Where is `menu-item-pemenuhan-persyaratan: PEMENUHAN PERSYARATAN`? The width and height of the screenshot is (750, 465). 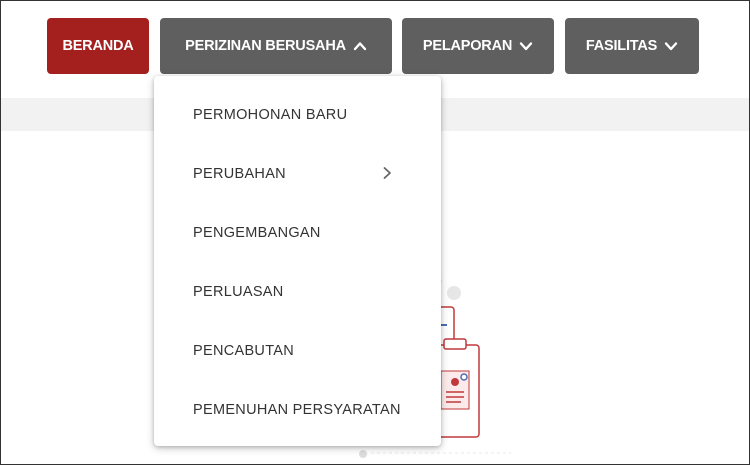
menu-item-pemenuhan-persyaratan: PEMENUHAN PERSYARATAN is located at coordinates (297, 409).